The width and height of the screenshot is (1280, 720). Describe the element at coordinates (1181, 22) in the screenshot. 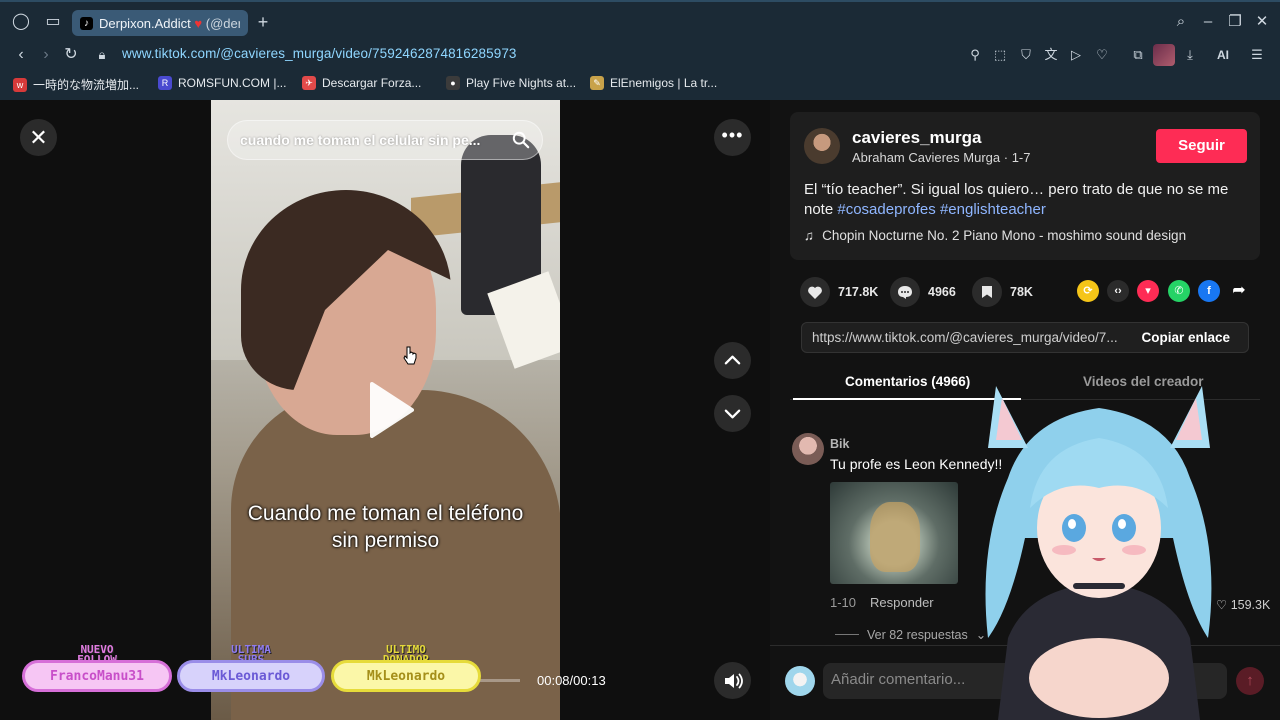

I see `search-tabs-icon: ⌕` at that location.